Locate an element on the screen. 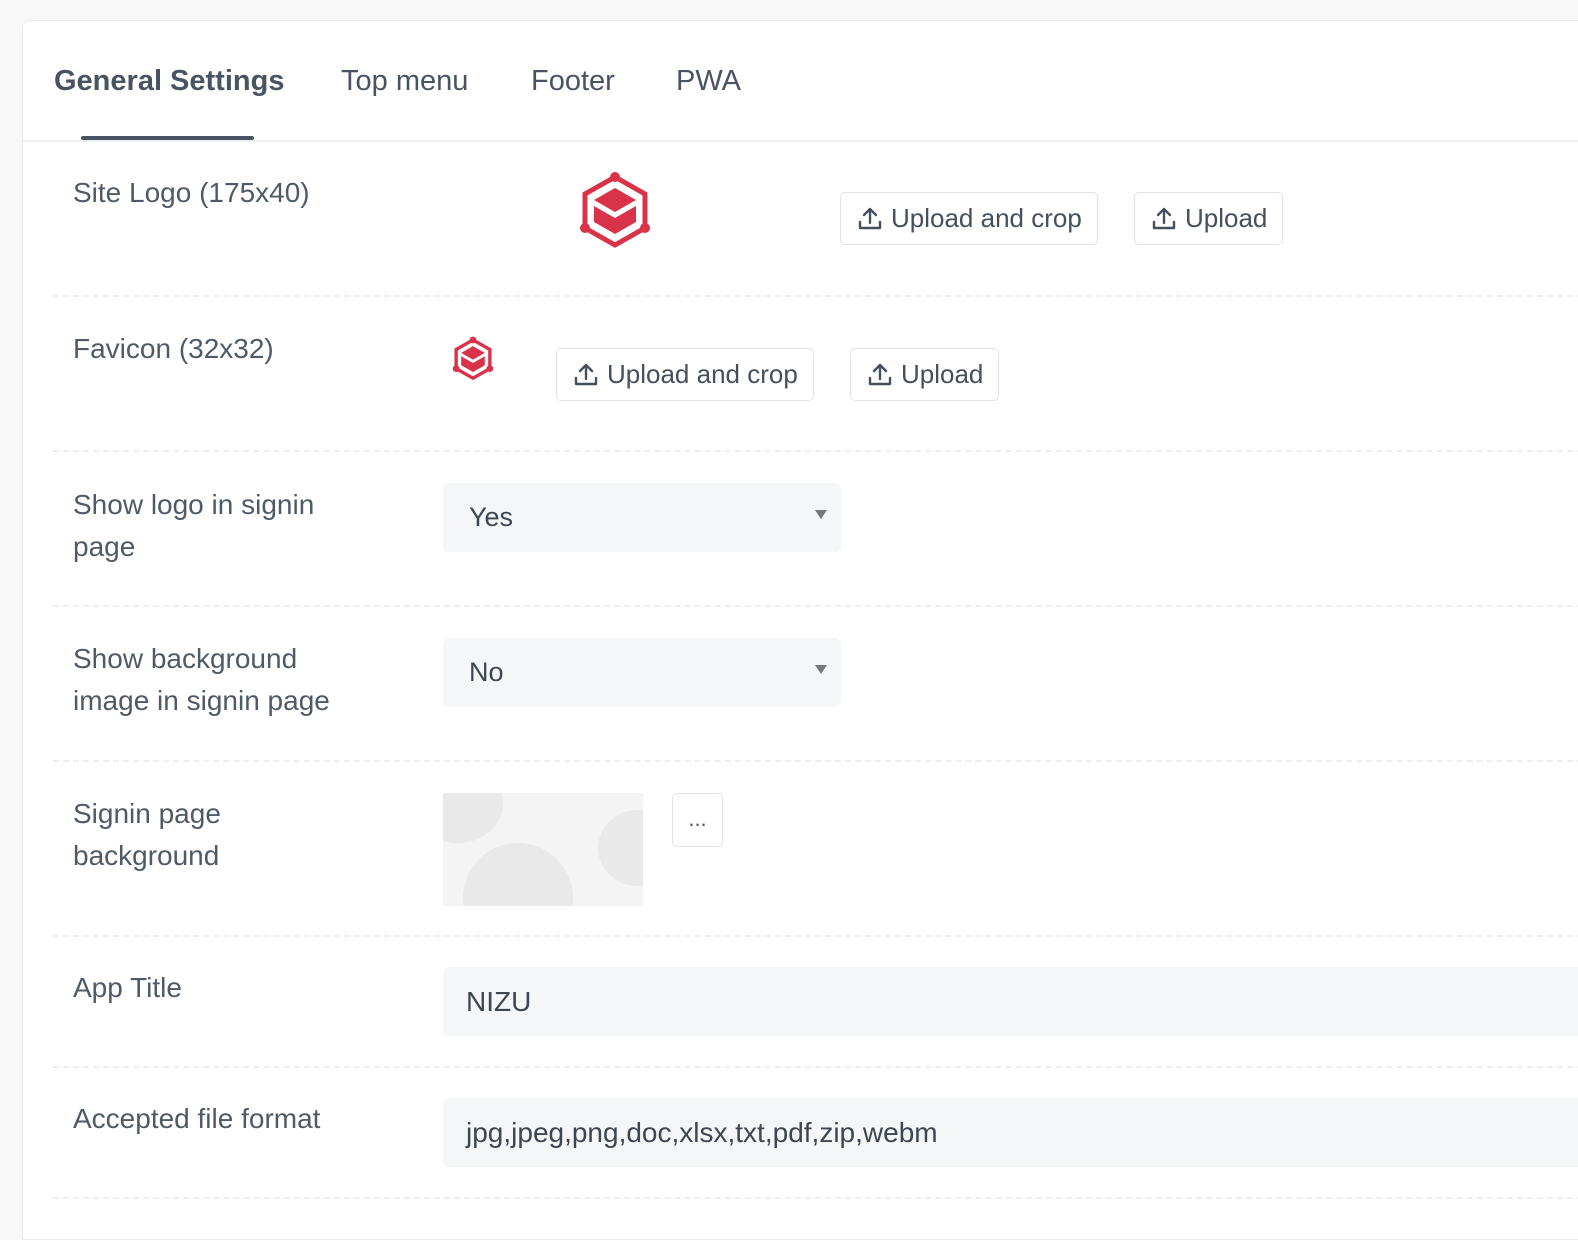  show-background-label: Show background image in signin page is located at coordinates (201, 679).